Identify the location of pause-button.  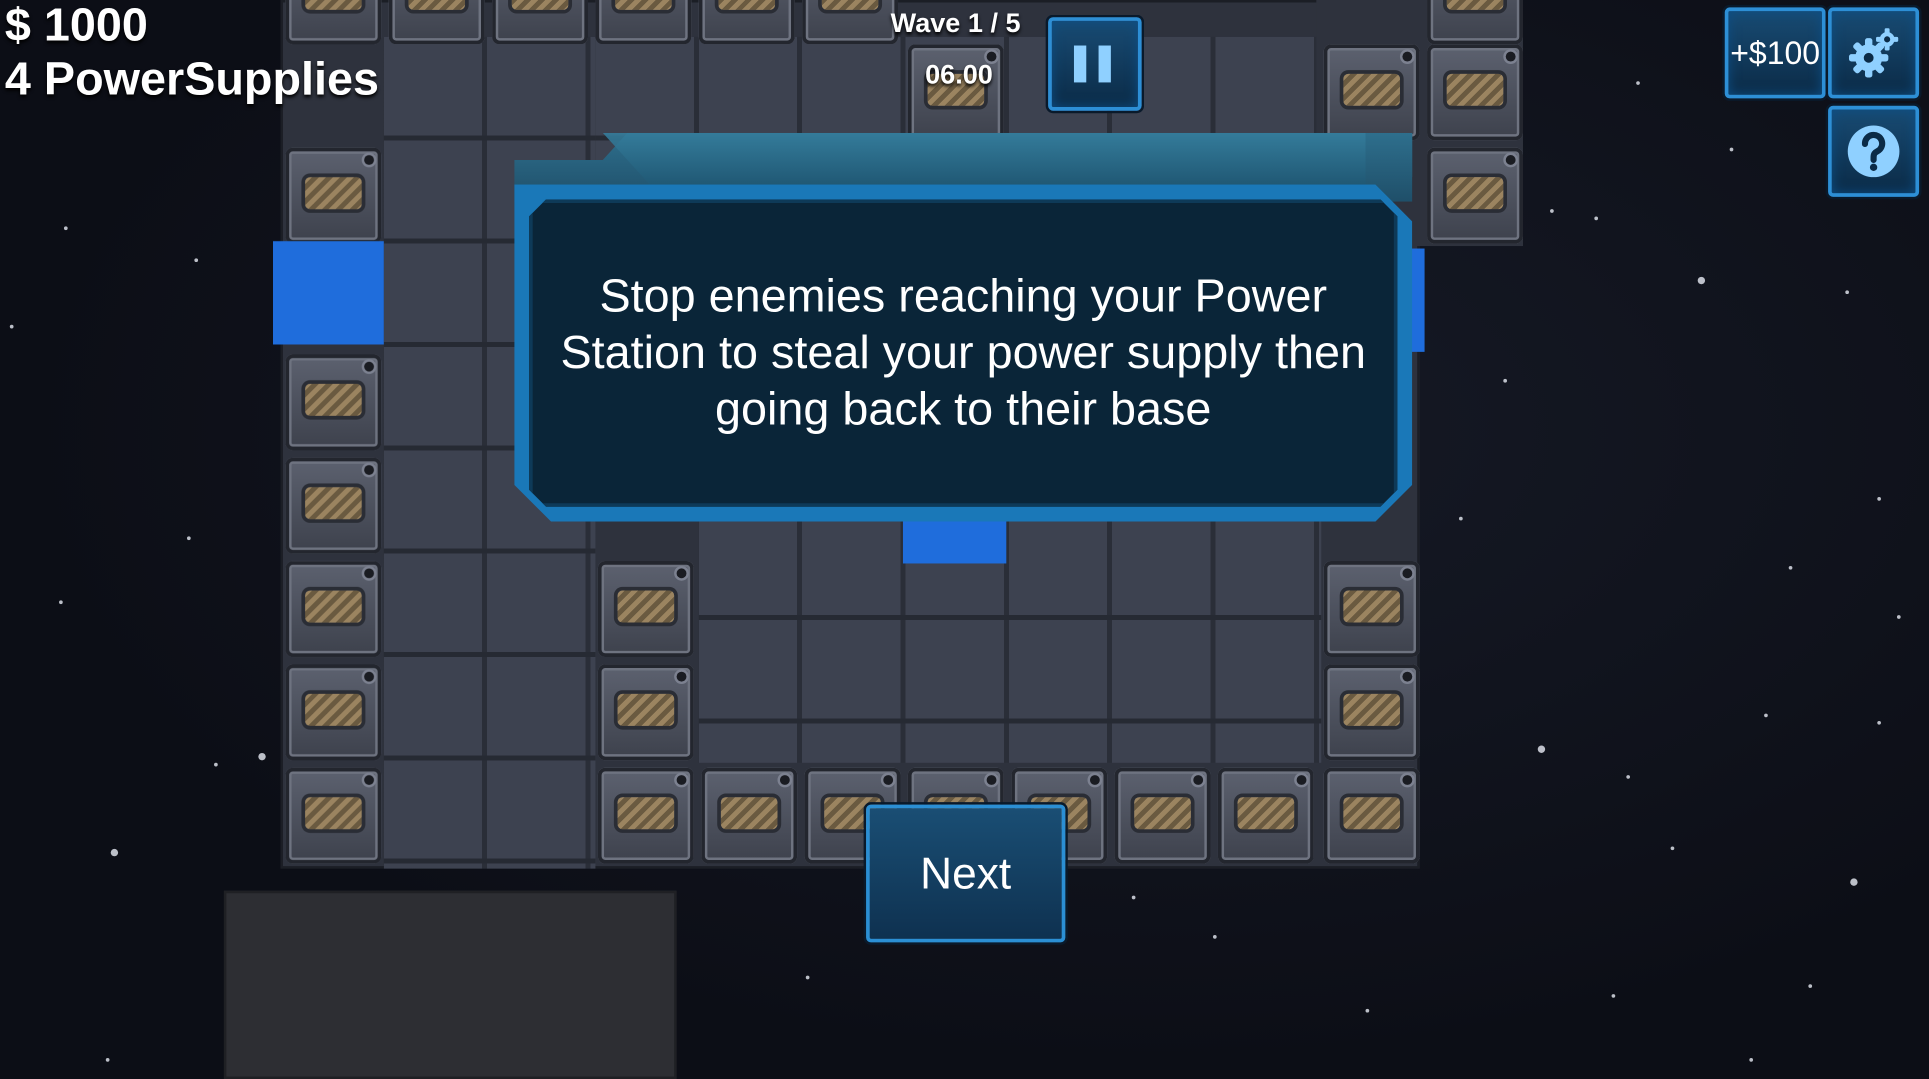
(1095, 64).